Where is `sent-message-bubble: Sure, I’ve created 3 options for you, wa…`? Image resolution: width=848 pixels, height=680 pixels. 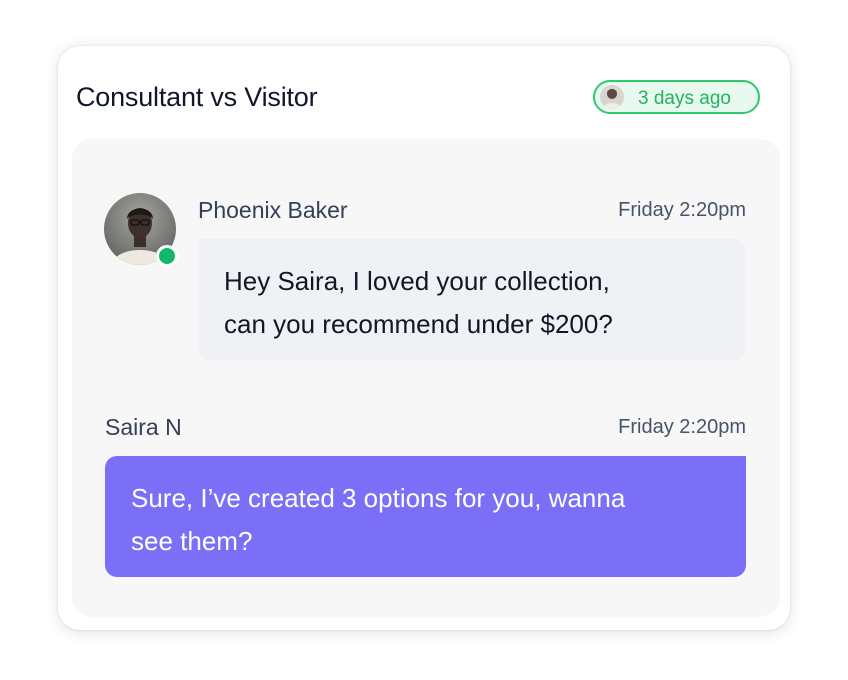
sent-message-bubble: Sure, I’ve created 3 options for you, wa… is located at coordinates (425, 516).